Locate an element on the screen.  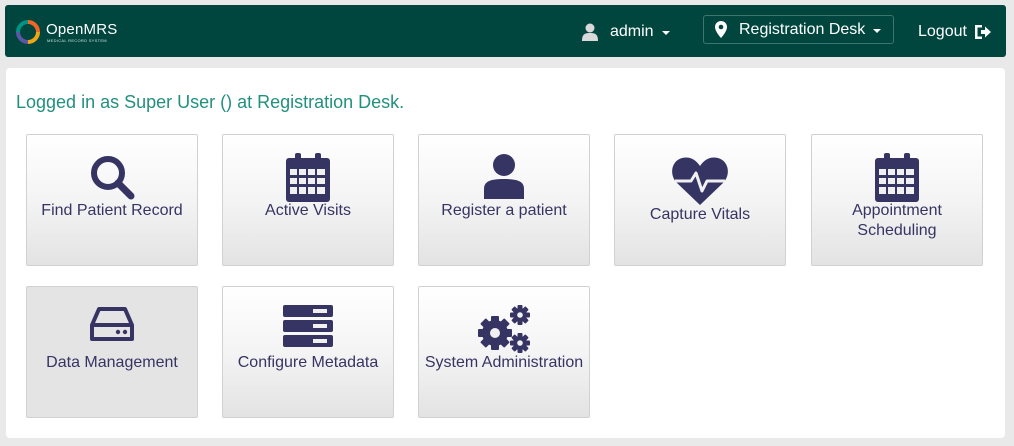
map-marker-icon is located at coordinates (721, 29).